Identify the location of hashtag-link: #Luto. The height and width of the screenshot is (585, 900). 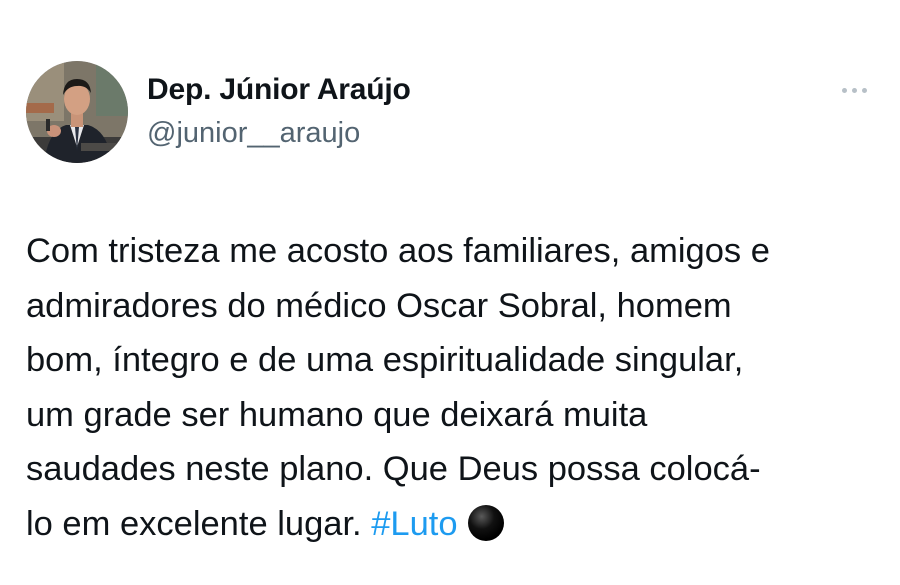
(414, 524).